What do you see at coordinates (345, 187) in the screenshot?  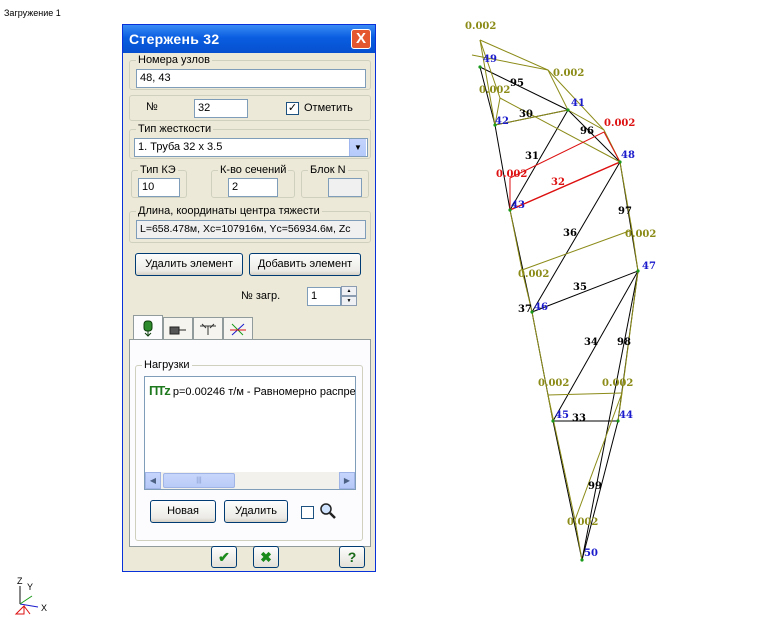 I see `block-input` at bounding box center [345, 187].